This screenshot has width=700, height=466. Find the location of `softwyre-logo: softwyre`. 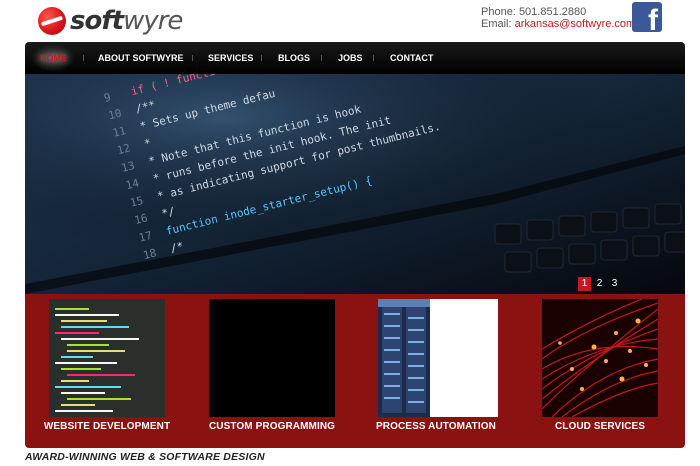

softwyre-logo: softwyre is located at coordinates (110, 21).